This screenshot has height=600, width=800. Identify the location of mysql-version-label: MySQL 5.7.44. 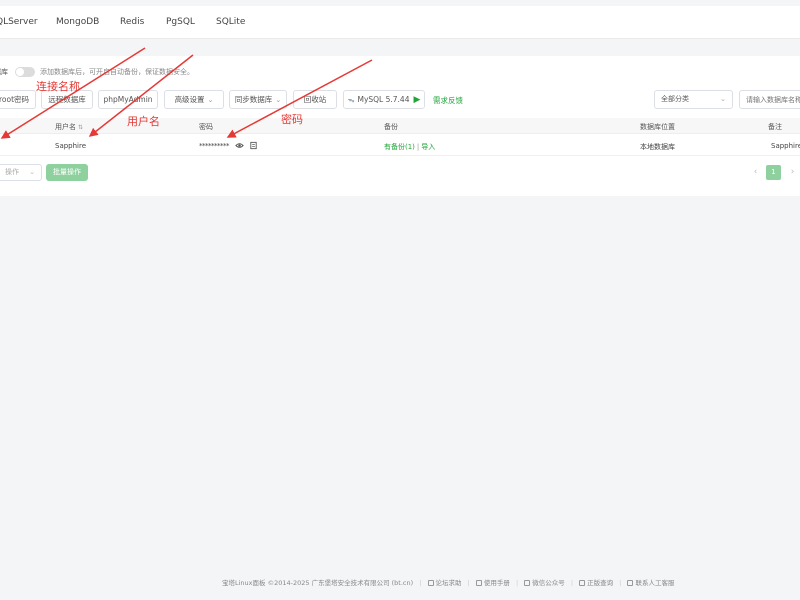
(383, 99).